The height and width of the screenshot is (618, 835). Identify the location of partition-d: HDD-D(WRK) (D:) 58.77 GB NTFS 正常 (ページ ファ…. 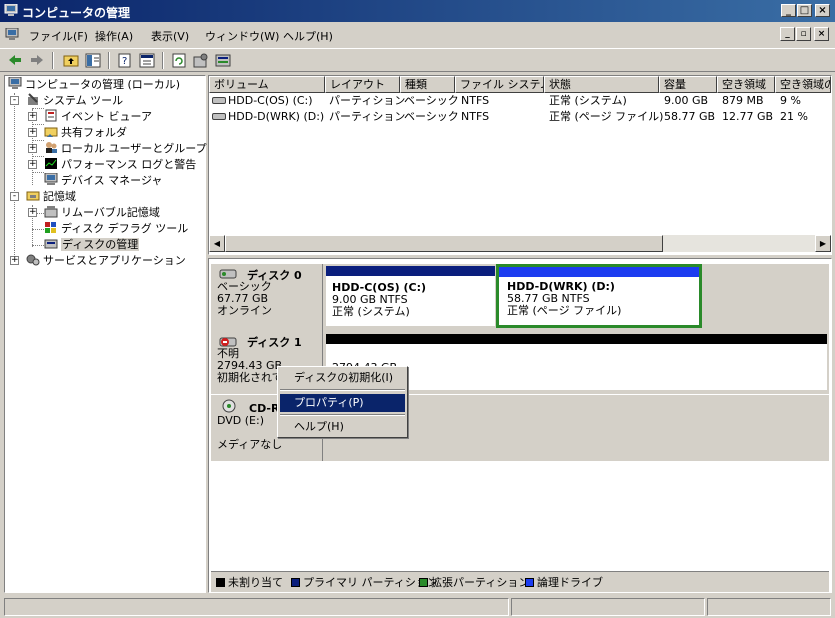
(599, 296).